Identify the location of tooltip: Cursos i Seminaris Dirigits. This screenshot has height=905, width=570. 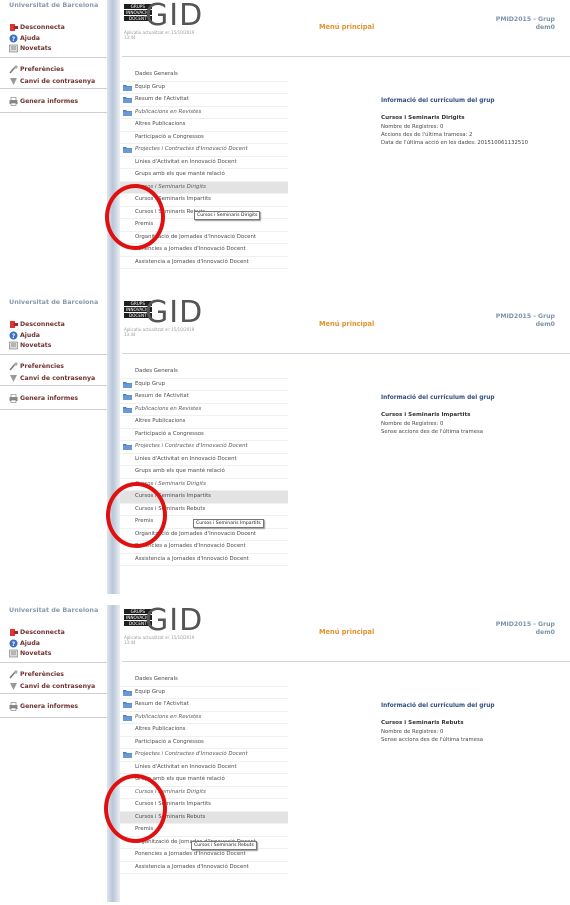
(227, 215).